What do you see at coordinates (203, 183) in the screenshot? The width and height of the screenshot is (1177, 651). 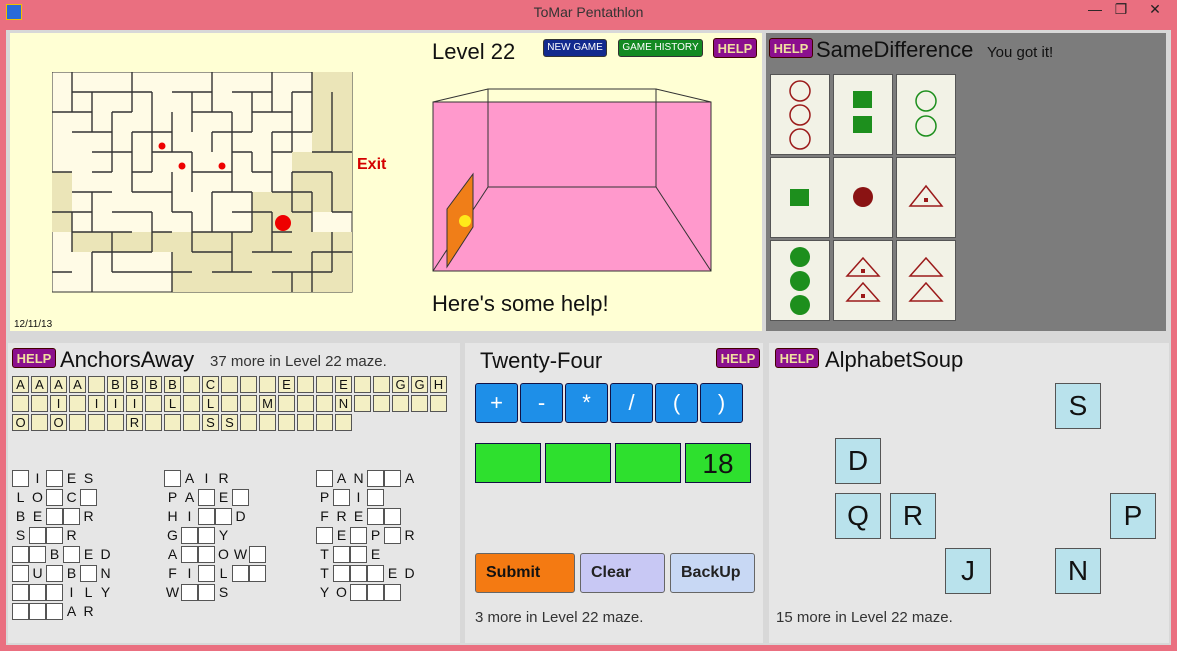 I see `maze-grid` at bounding box center [203, 183].